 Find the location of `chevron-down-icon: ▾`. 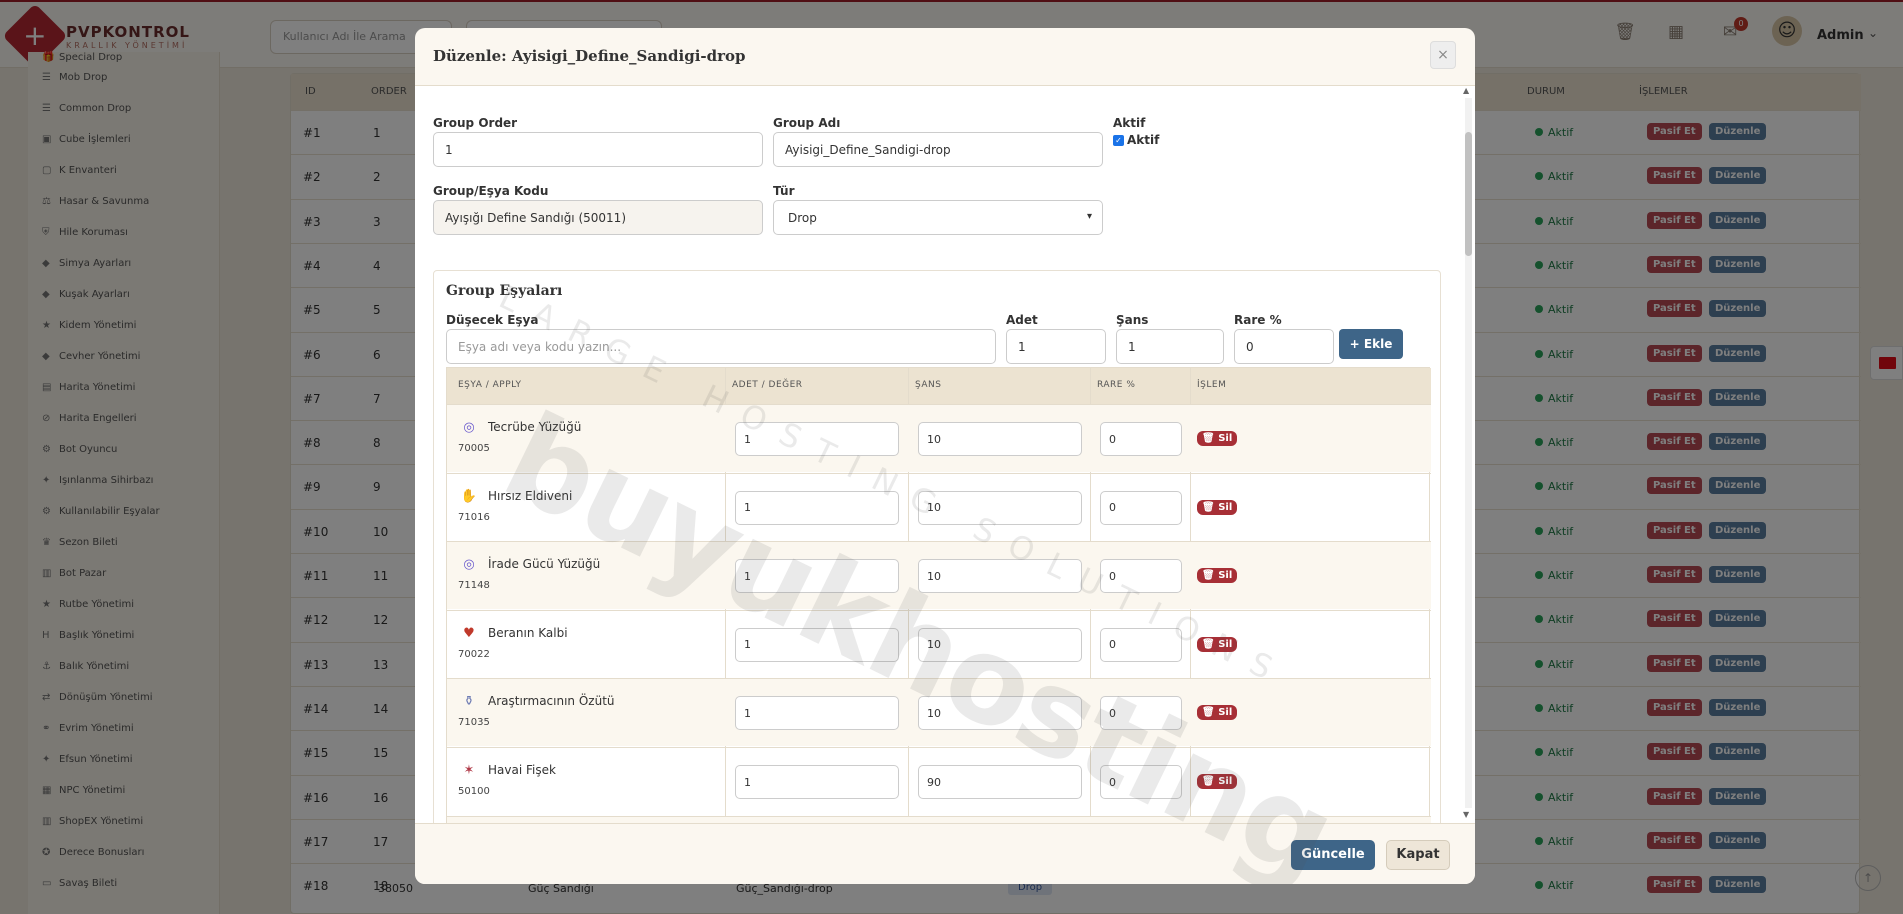

chevron-down-icon: ▾ is located at coordinates (1090, 216).